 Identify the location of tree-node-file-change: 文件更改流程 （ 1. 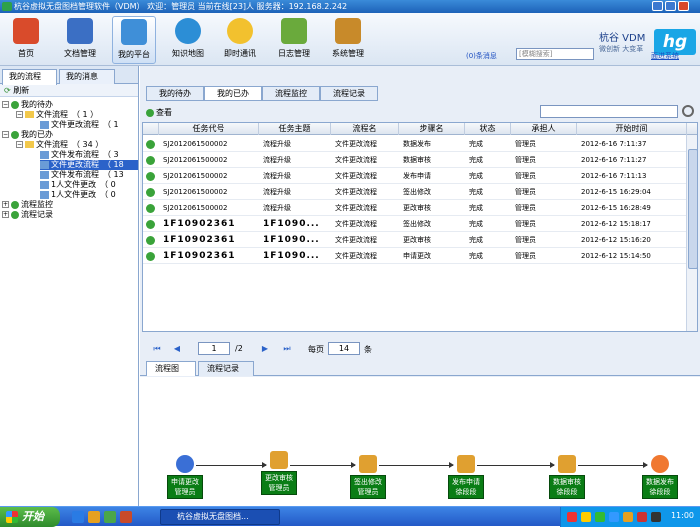
(79, 125).